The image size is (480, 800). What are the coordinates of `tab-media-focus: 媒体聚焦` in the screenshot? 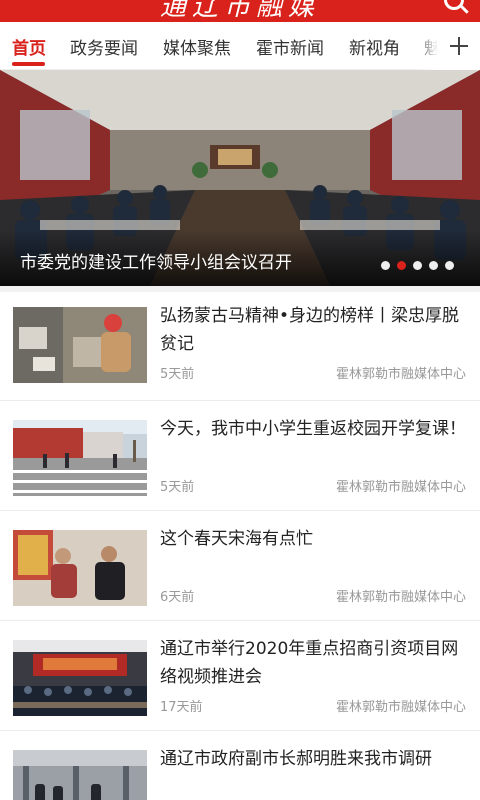 It's located at (197, 46).